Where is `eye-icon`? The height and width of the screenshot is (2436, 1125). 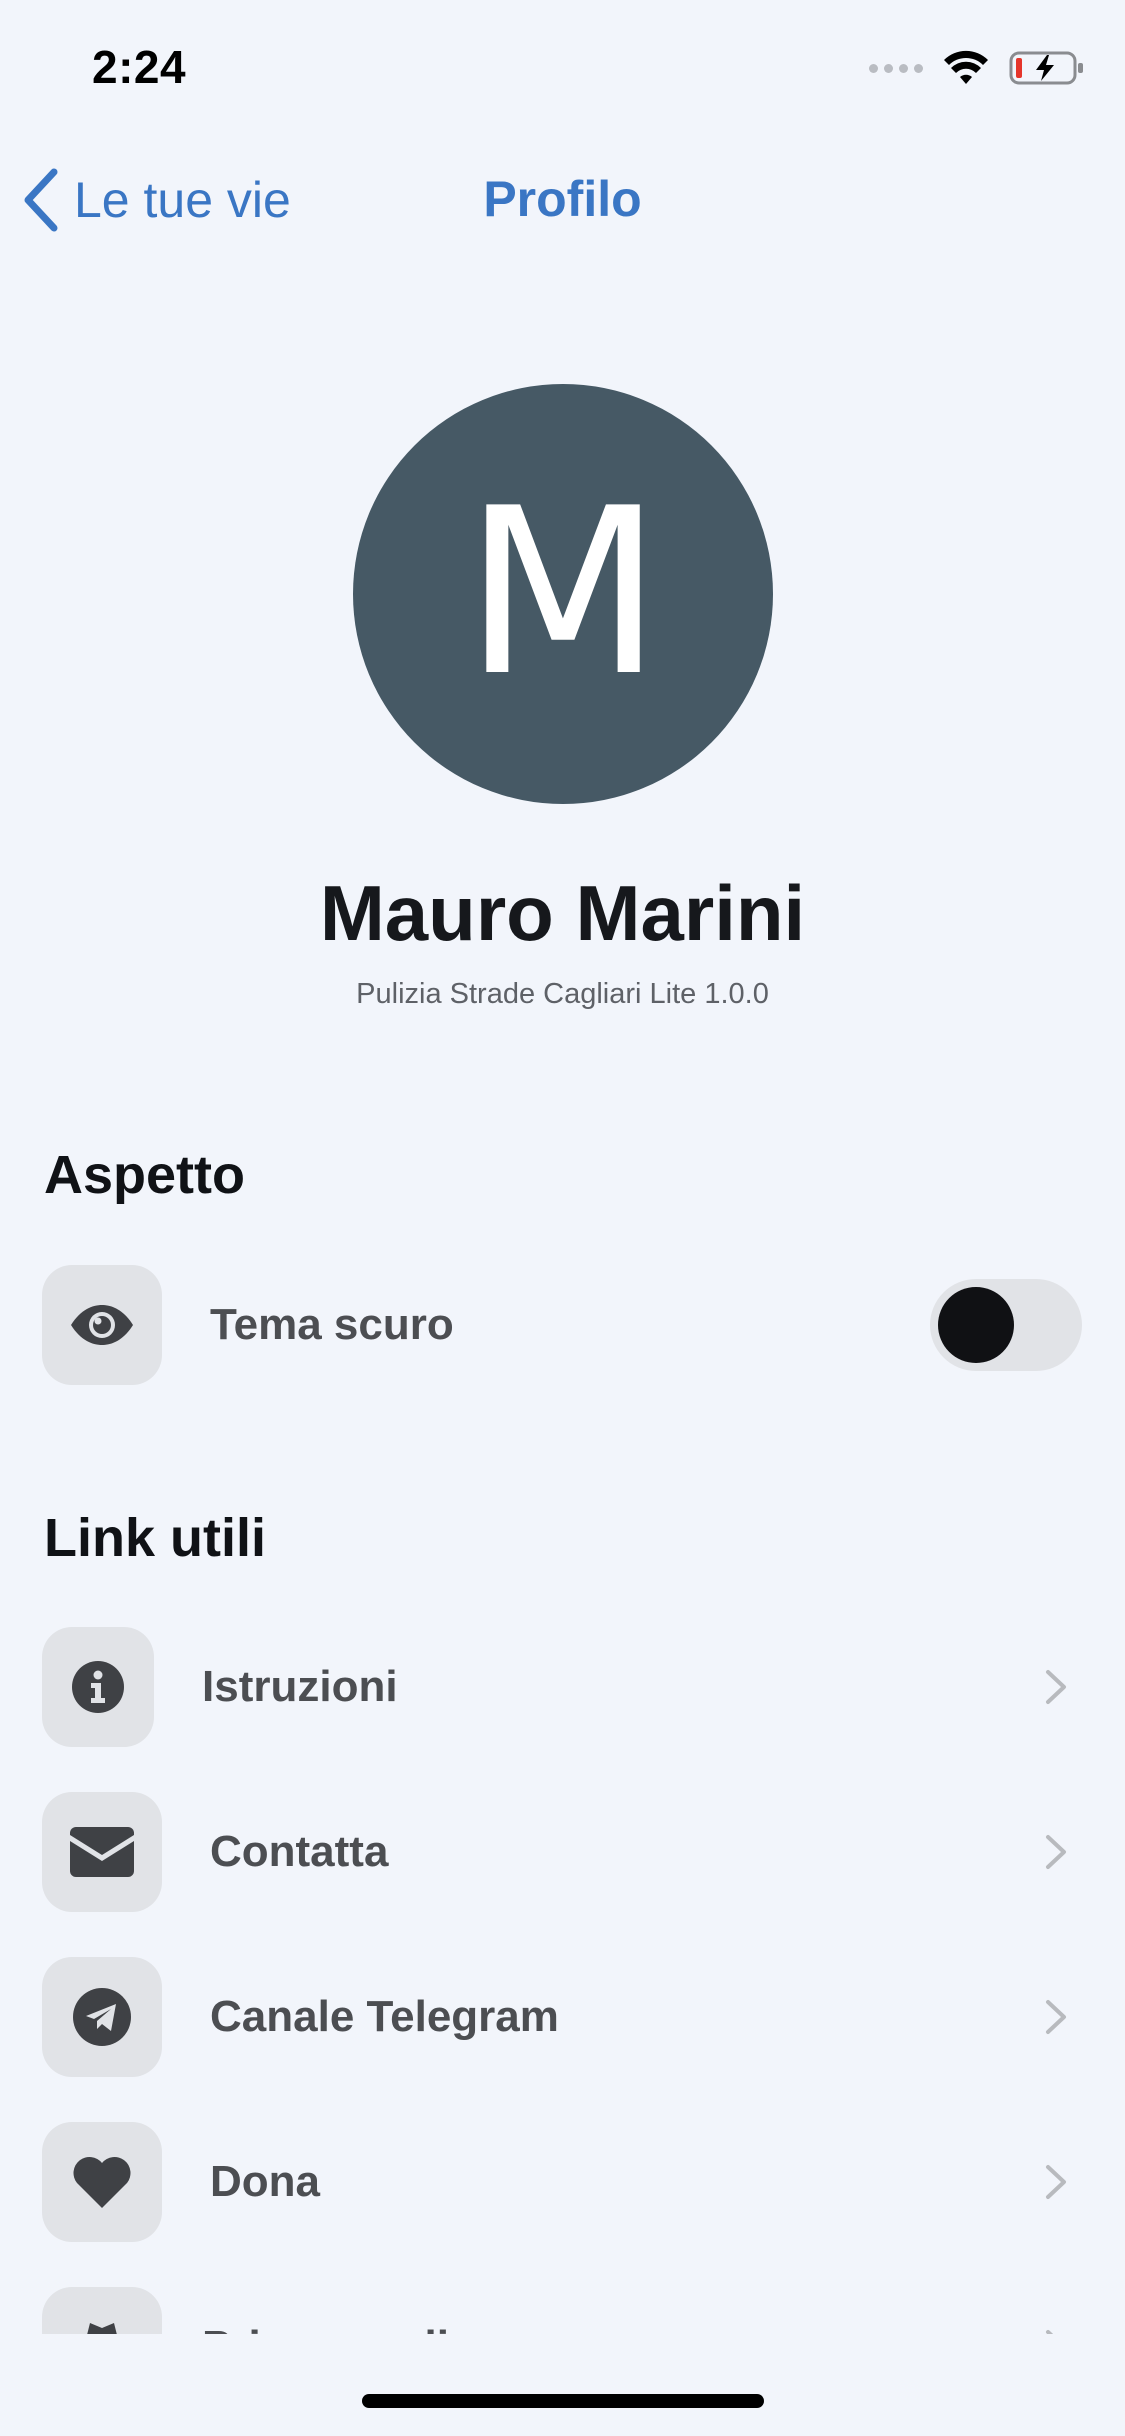
eye-icon is located at coordinates (102, 1325).